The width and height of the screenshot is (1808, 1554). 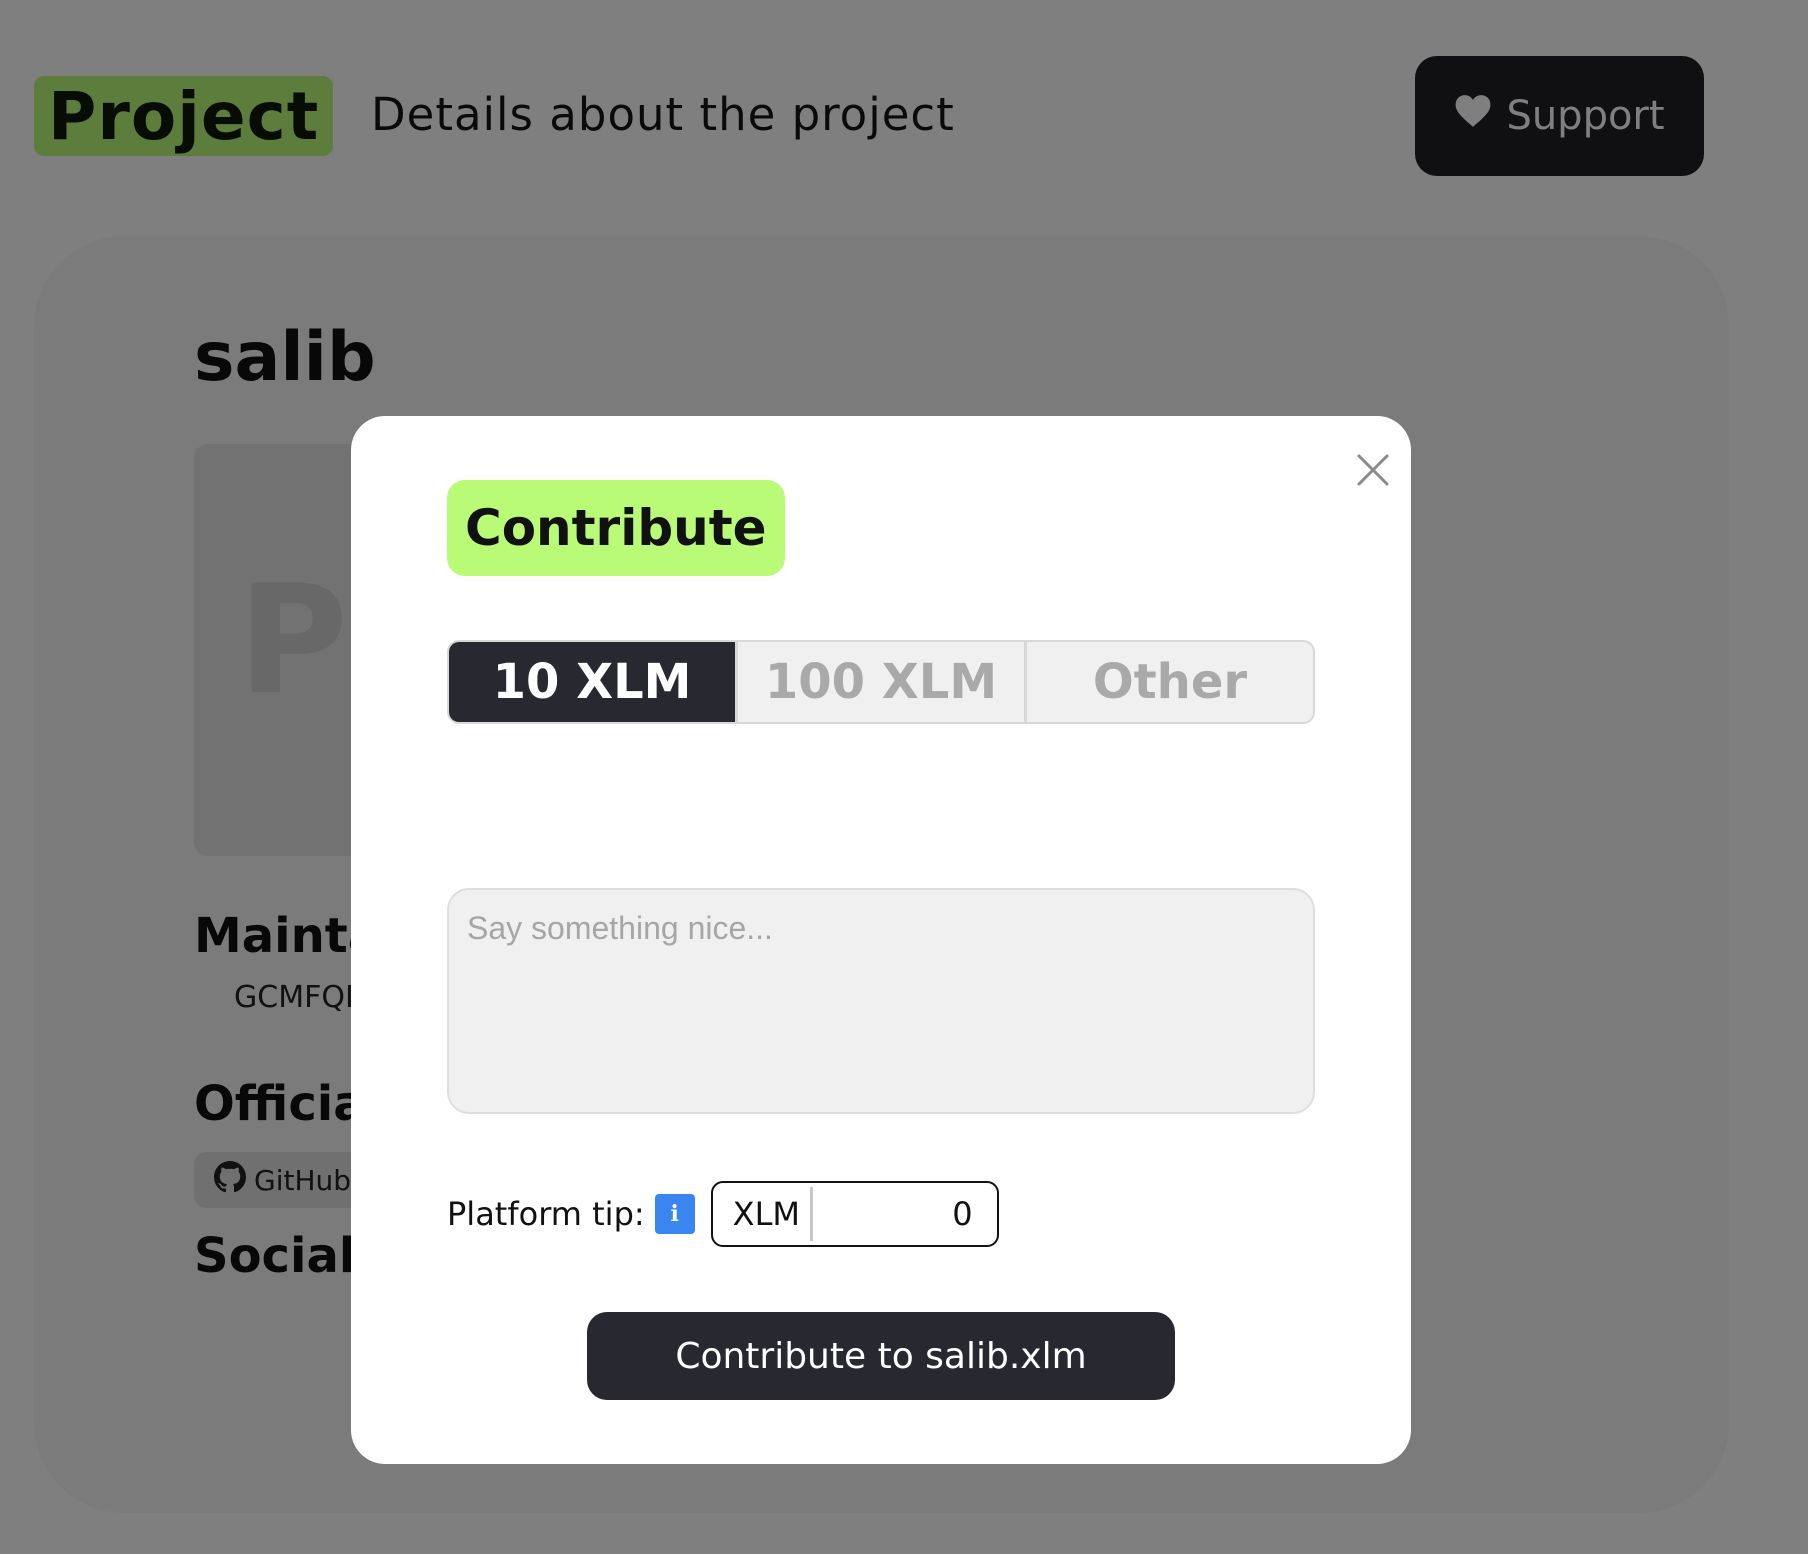 I want to click on amount-option-100-xlm: 100 XLM, so click(x=879, y=682).